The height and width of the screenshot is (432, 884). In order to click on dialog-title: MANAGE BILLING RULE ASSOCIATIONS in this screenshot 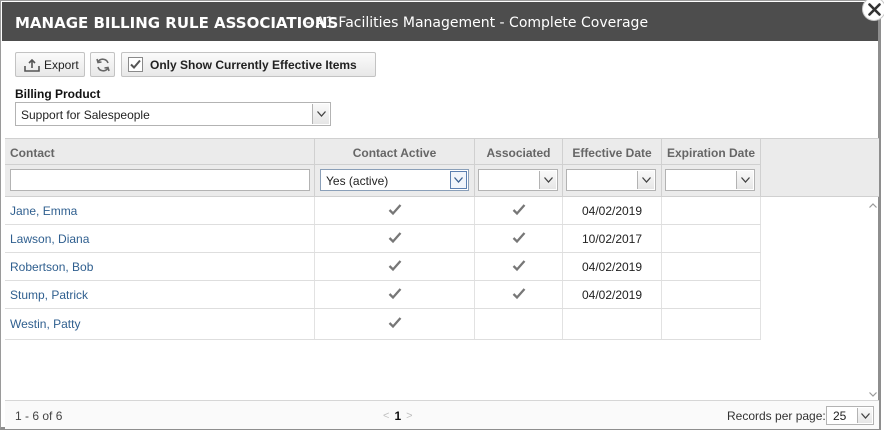, I will do `click(177, 23)`.